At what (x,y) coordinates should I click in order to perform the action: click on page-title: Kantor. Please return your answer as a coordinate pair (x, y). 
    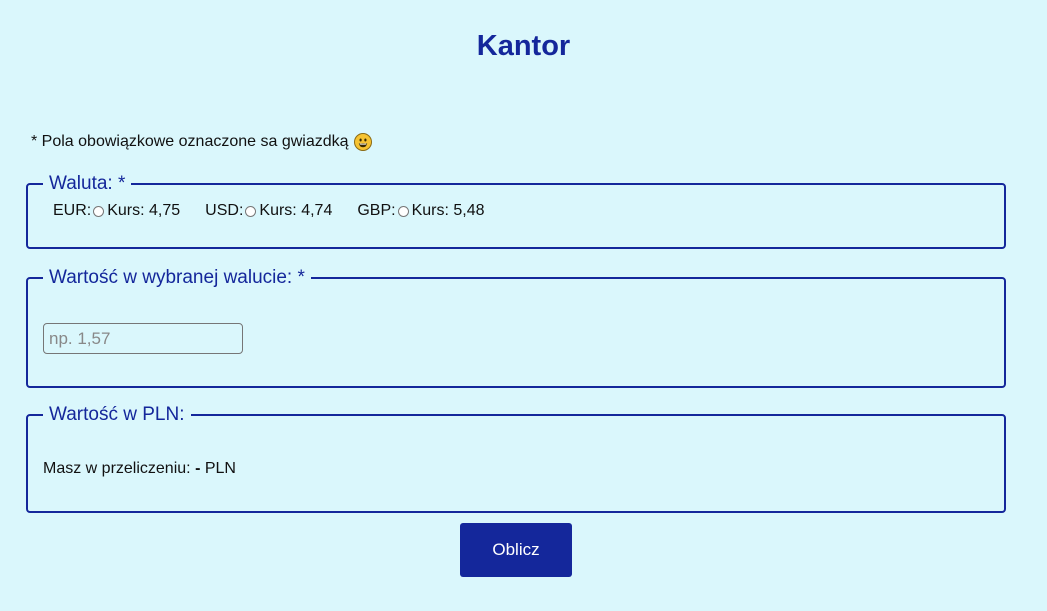
    Looking at the image, I should click on (523, 46).